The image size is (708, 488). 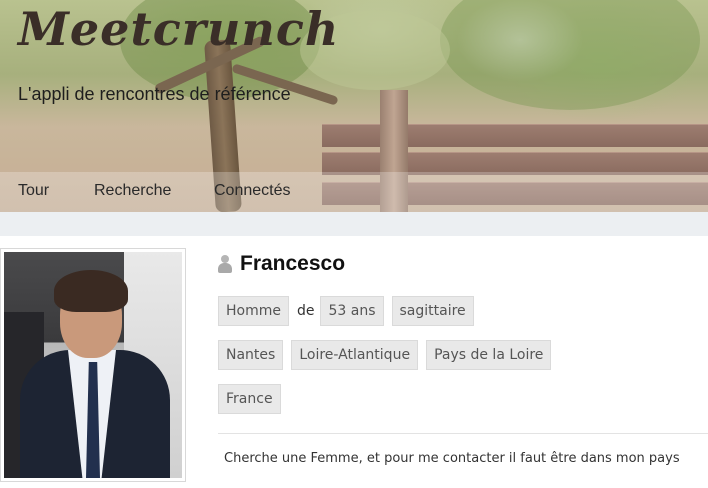 What do you see at coordinates (354, 192) in the screenshot?
I see `main-nav: Tour Recherche Connectés` at bounding box center [354, 192].